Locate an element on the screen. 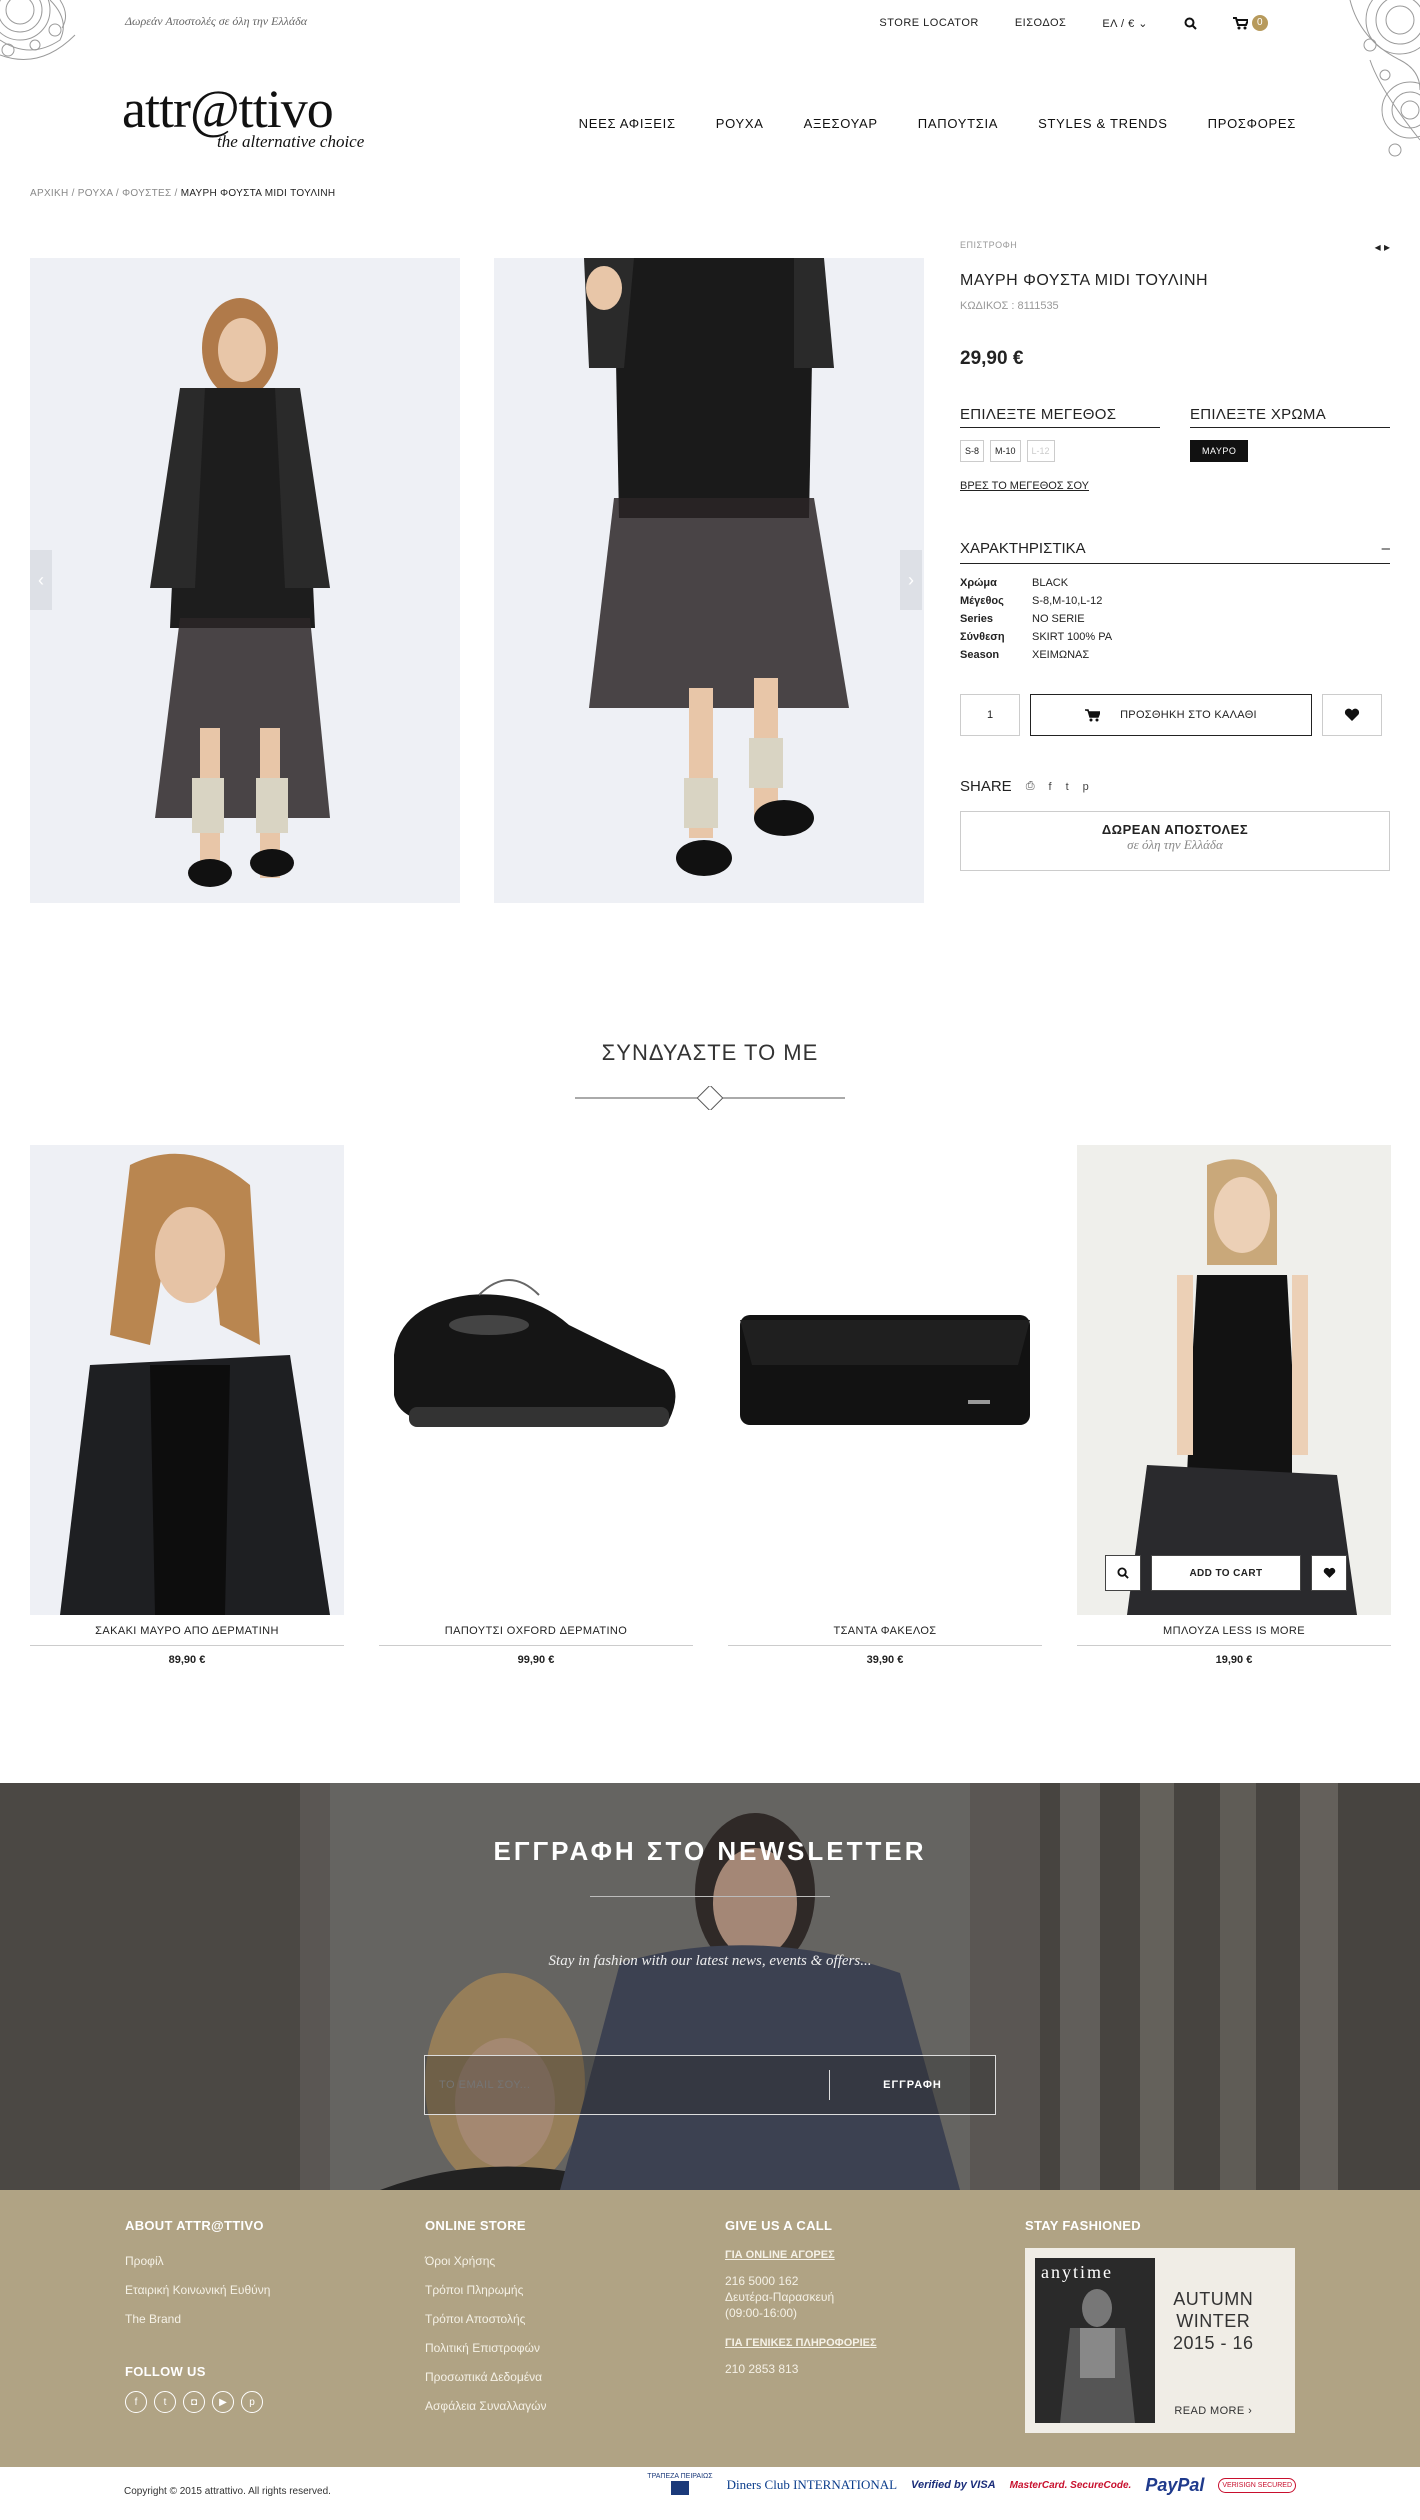 This screenshot has width=1420, height=2520. quick-actions-bar: ADD TO CART is located at coordinates (1226, 1573).